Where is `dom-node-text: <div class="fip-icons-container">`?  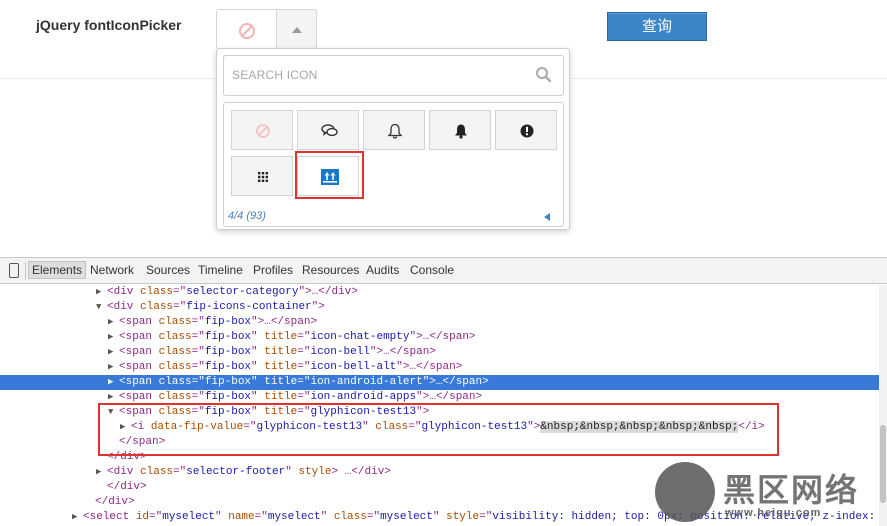
dom-node-text: <div class="fip-icons-container"> is located at coordinates (216, 307).